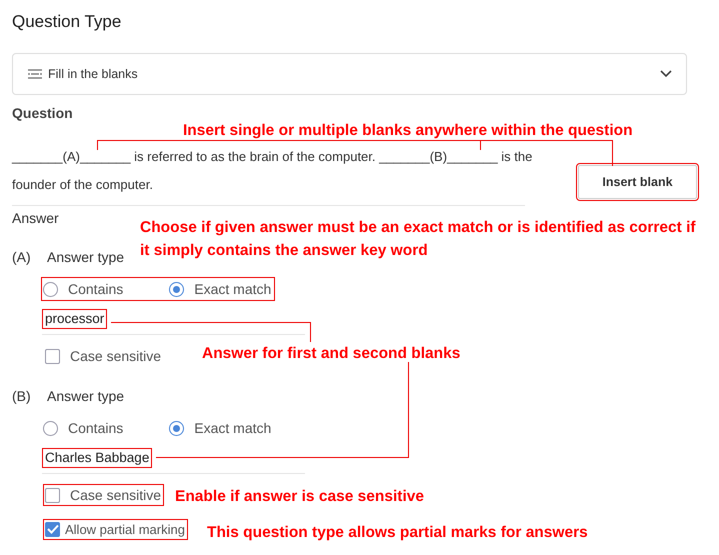 The image size is (719, 555). I want to click on insert-blank-button: Insert blank, so click(637, 182).